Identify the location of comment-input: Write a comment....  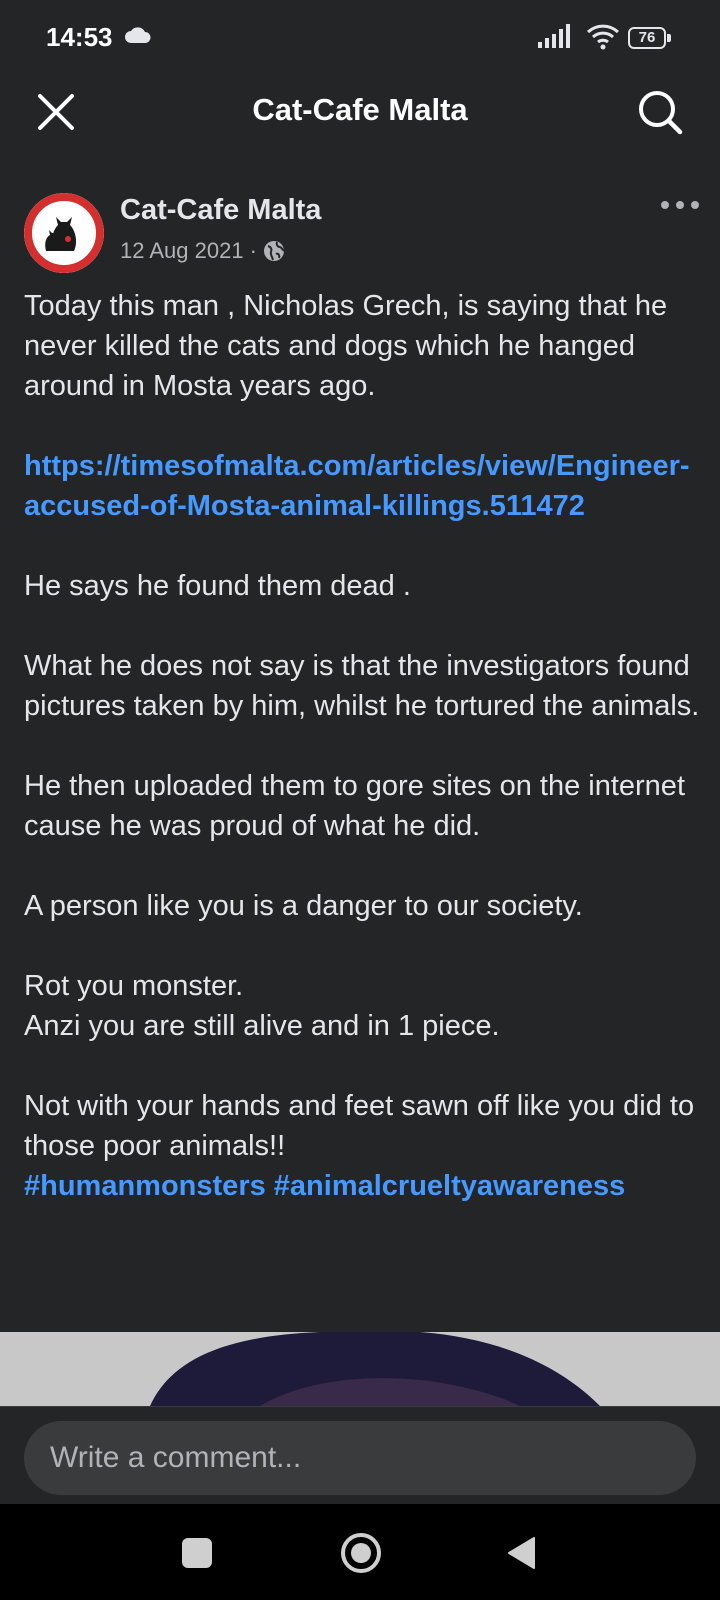
(360, 1458).